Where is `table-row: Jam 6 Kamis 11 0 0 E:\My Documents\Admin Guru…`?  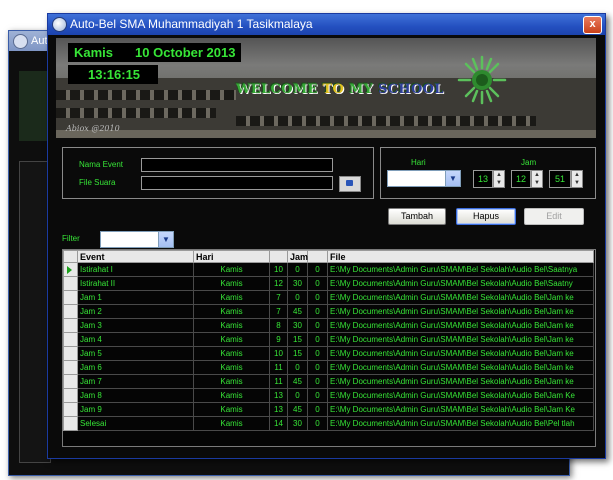
table-row: Jam 6 Kamis 11 0 0 E:\My Documents\Admin Guru… is located at coordinates (328, 367).